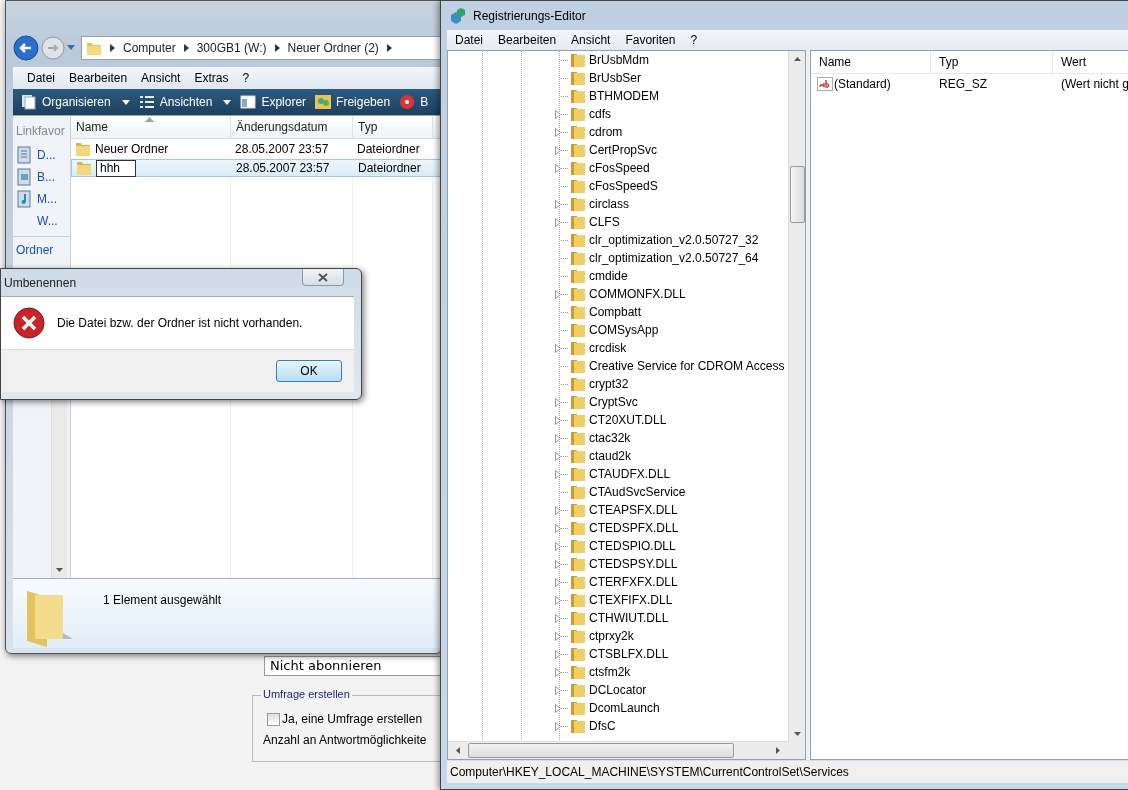 This screenshot has height=790, width=1128. What do you see at coordinates (273, 102) in the screenshot?
I see `toolbar-button: Explorer` at bounding box center [273, 102].